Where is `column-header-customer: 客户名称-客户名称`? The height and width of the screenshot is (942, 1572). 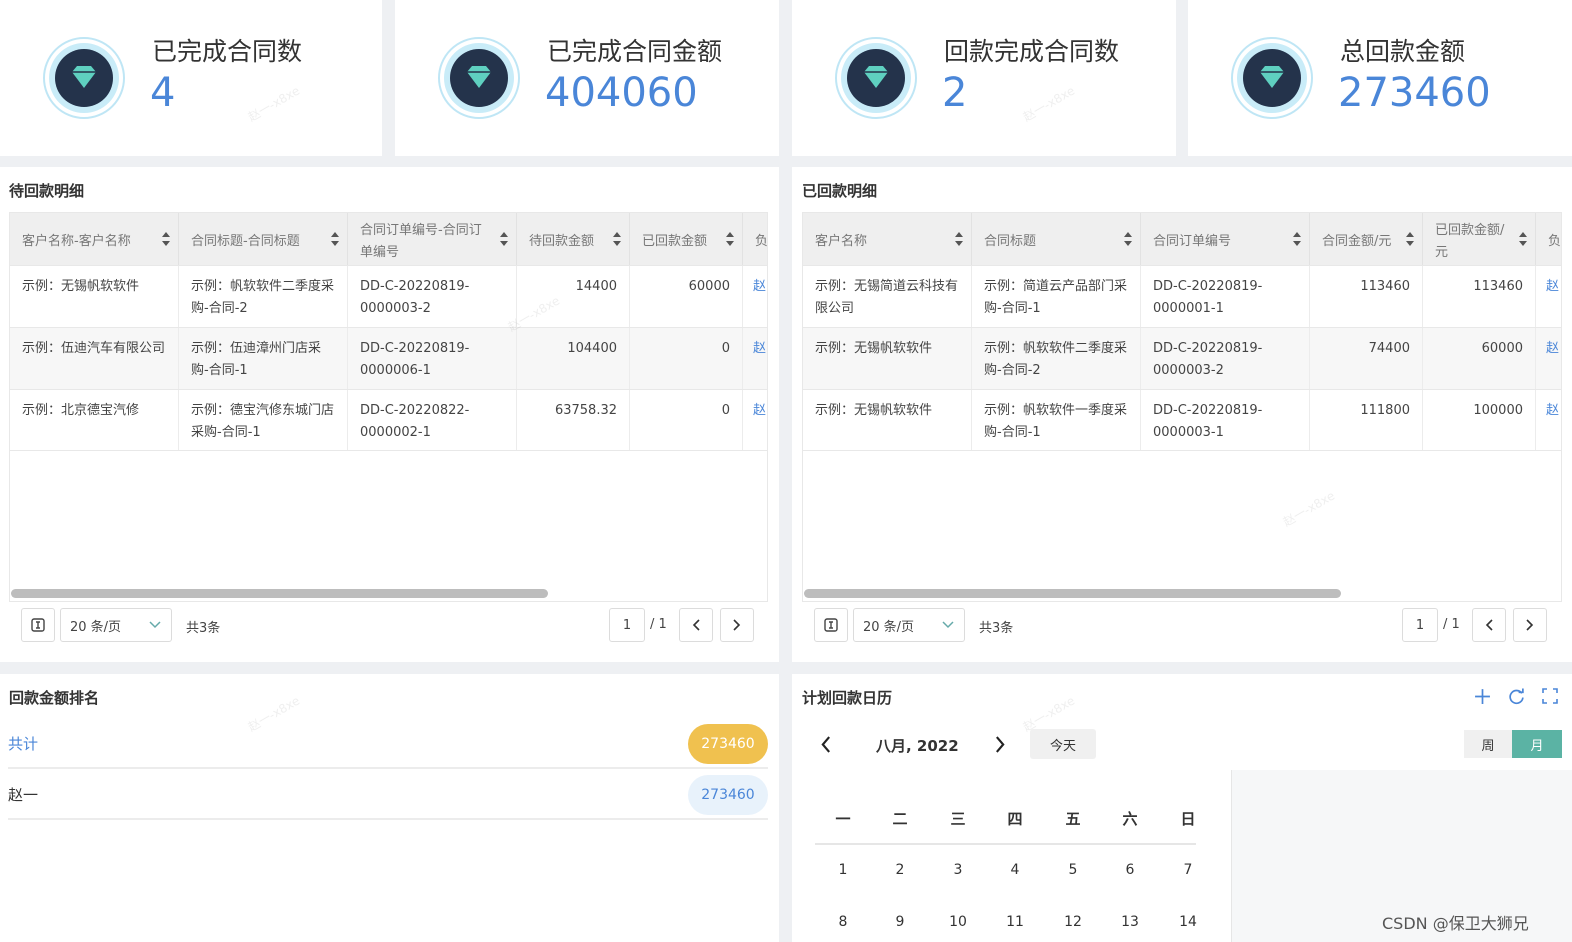 column-header-customer: 客户名称-客户名称 is located at coordinates (94, 239).